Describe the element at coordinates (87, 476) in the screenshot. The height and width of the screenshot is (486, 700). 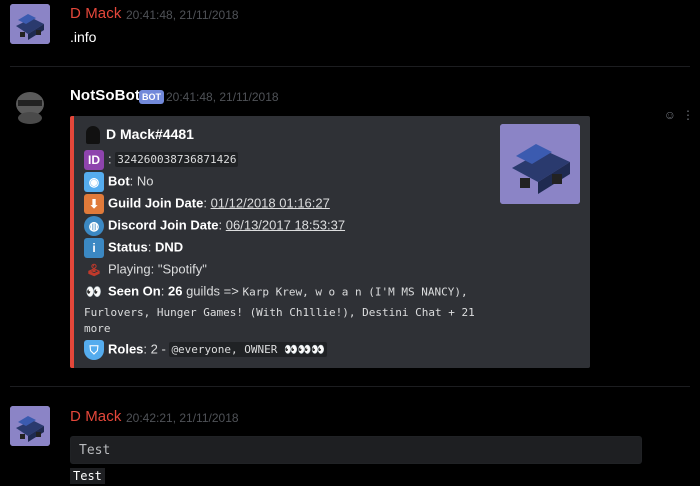
I see `inline-code: Test` at that location.